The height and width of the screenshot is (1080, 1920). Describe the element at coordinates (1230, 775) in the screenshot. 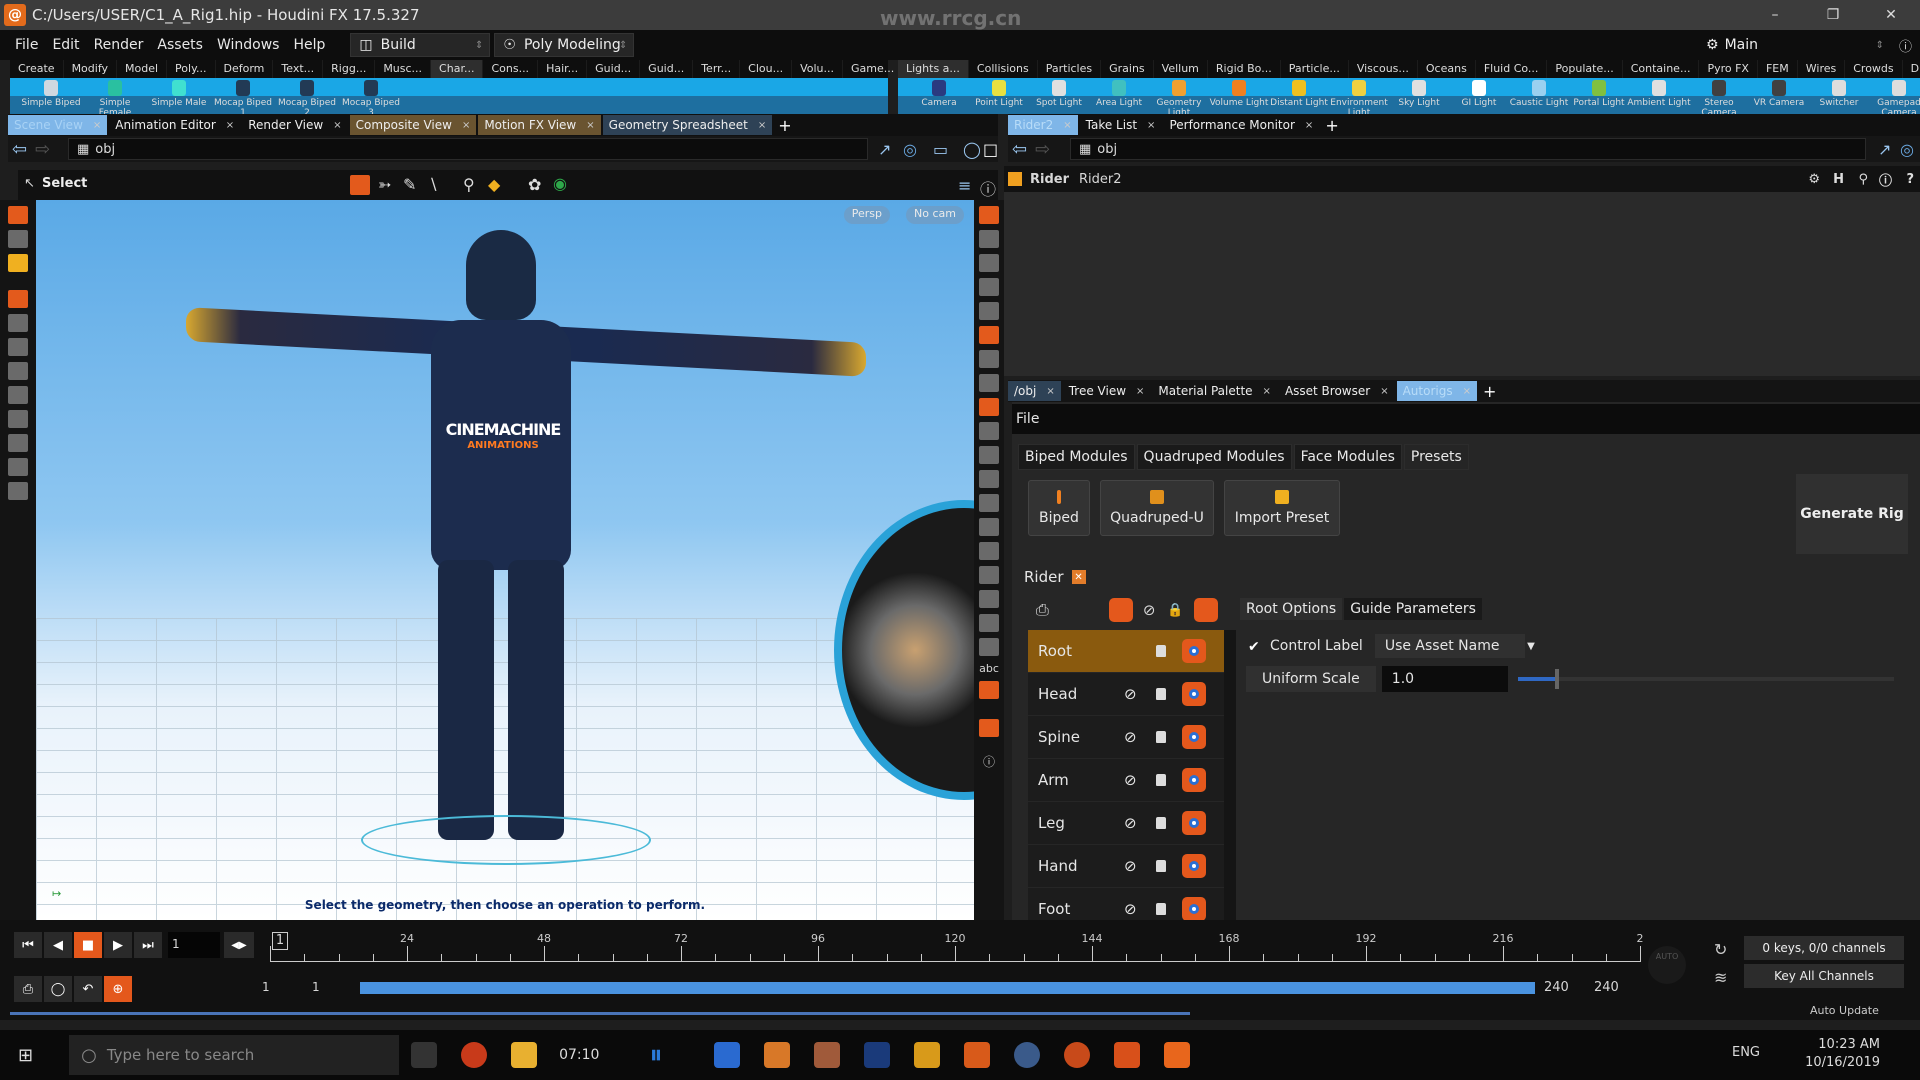

I see `module-list-scrollbar` at that location.